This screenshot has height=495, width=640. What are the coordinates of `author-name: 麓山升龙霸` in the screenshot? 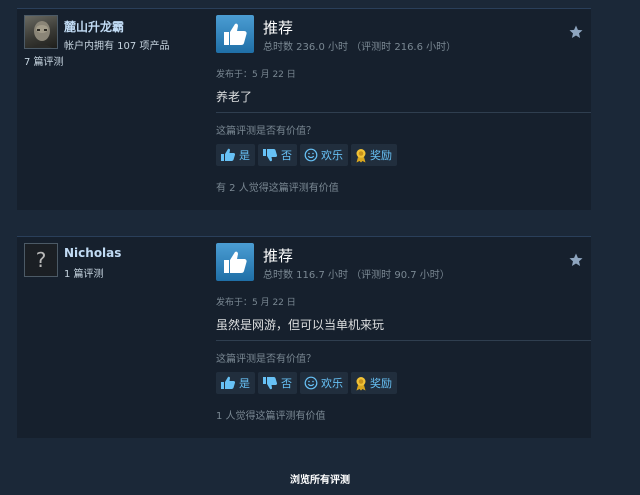 It's located at (94, 26).